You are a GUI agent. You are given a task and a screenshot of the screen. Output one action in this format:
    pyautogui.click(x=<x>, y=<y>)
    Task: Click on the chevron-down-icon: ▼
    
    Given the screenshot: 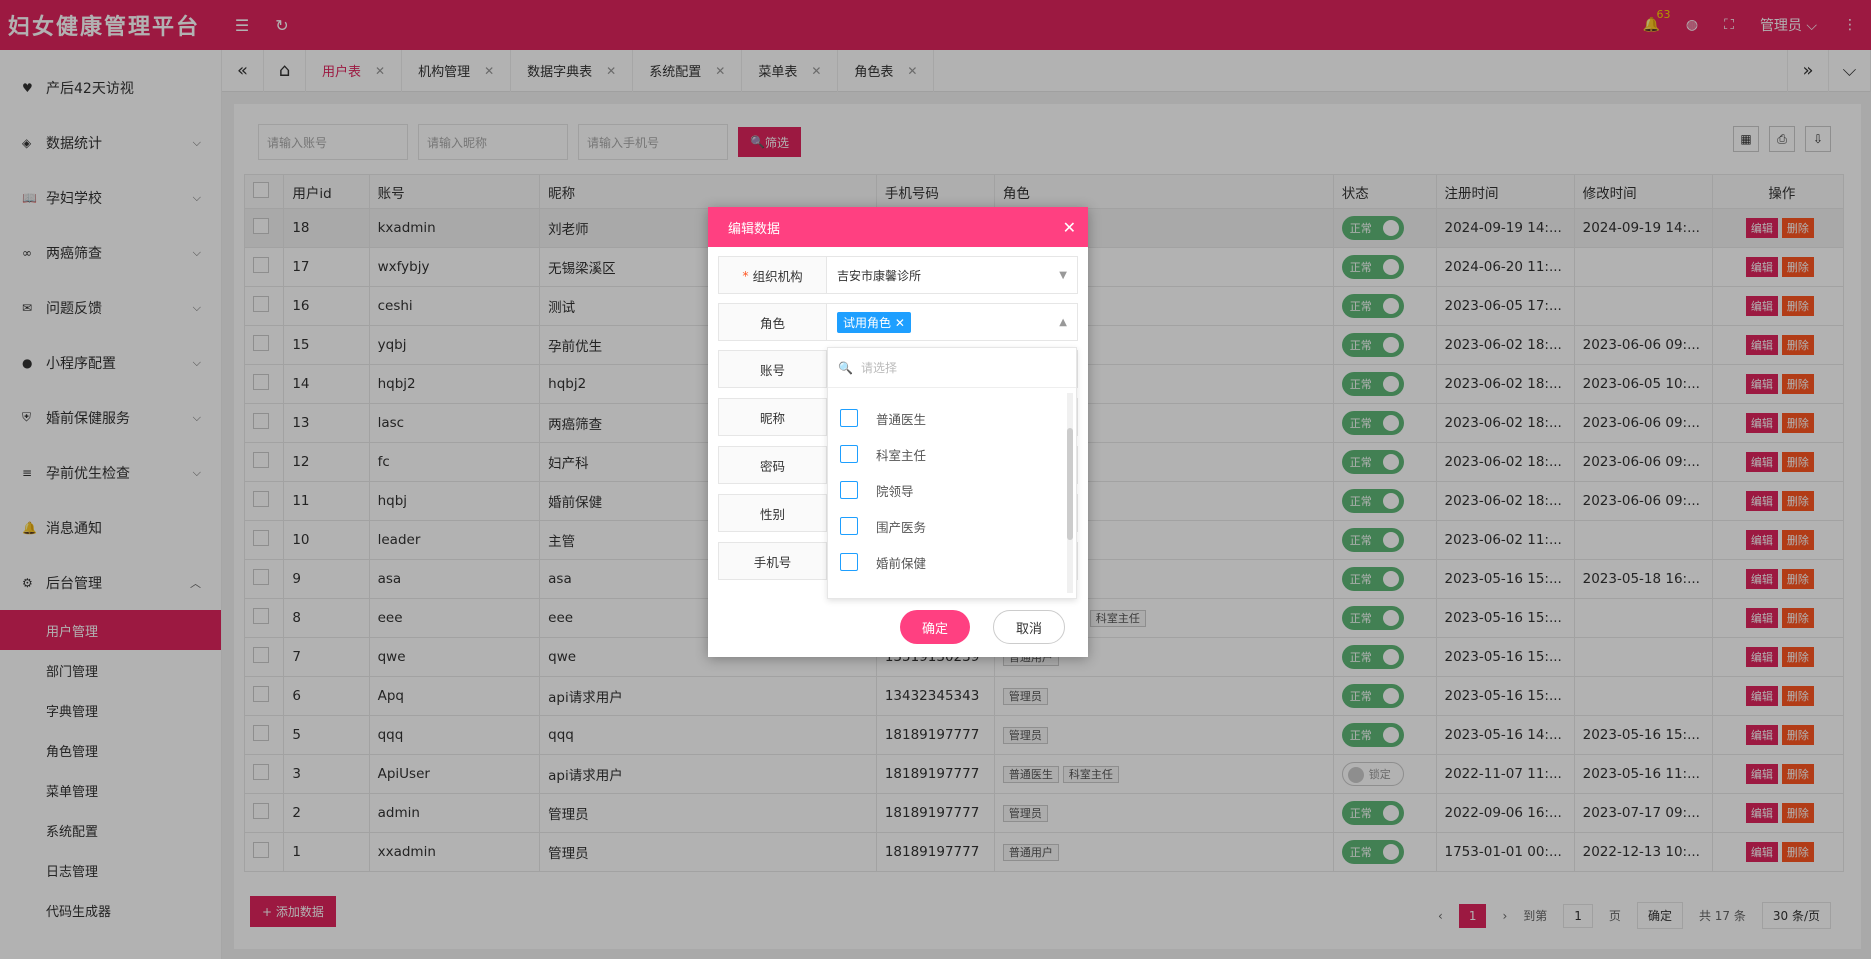 What is the action you would take?
    pyautogui.click(x=1063, y=275)
    